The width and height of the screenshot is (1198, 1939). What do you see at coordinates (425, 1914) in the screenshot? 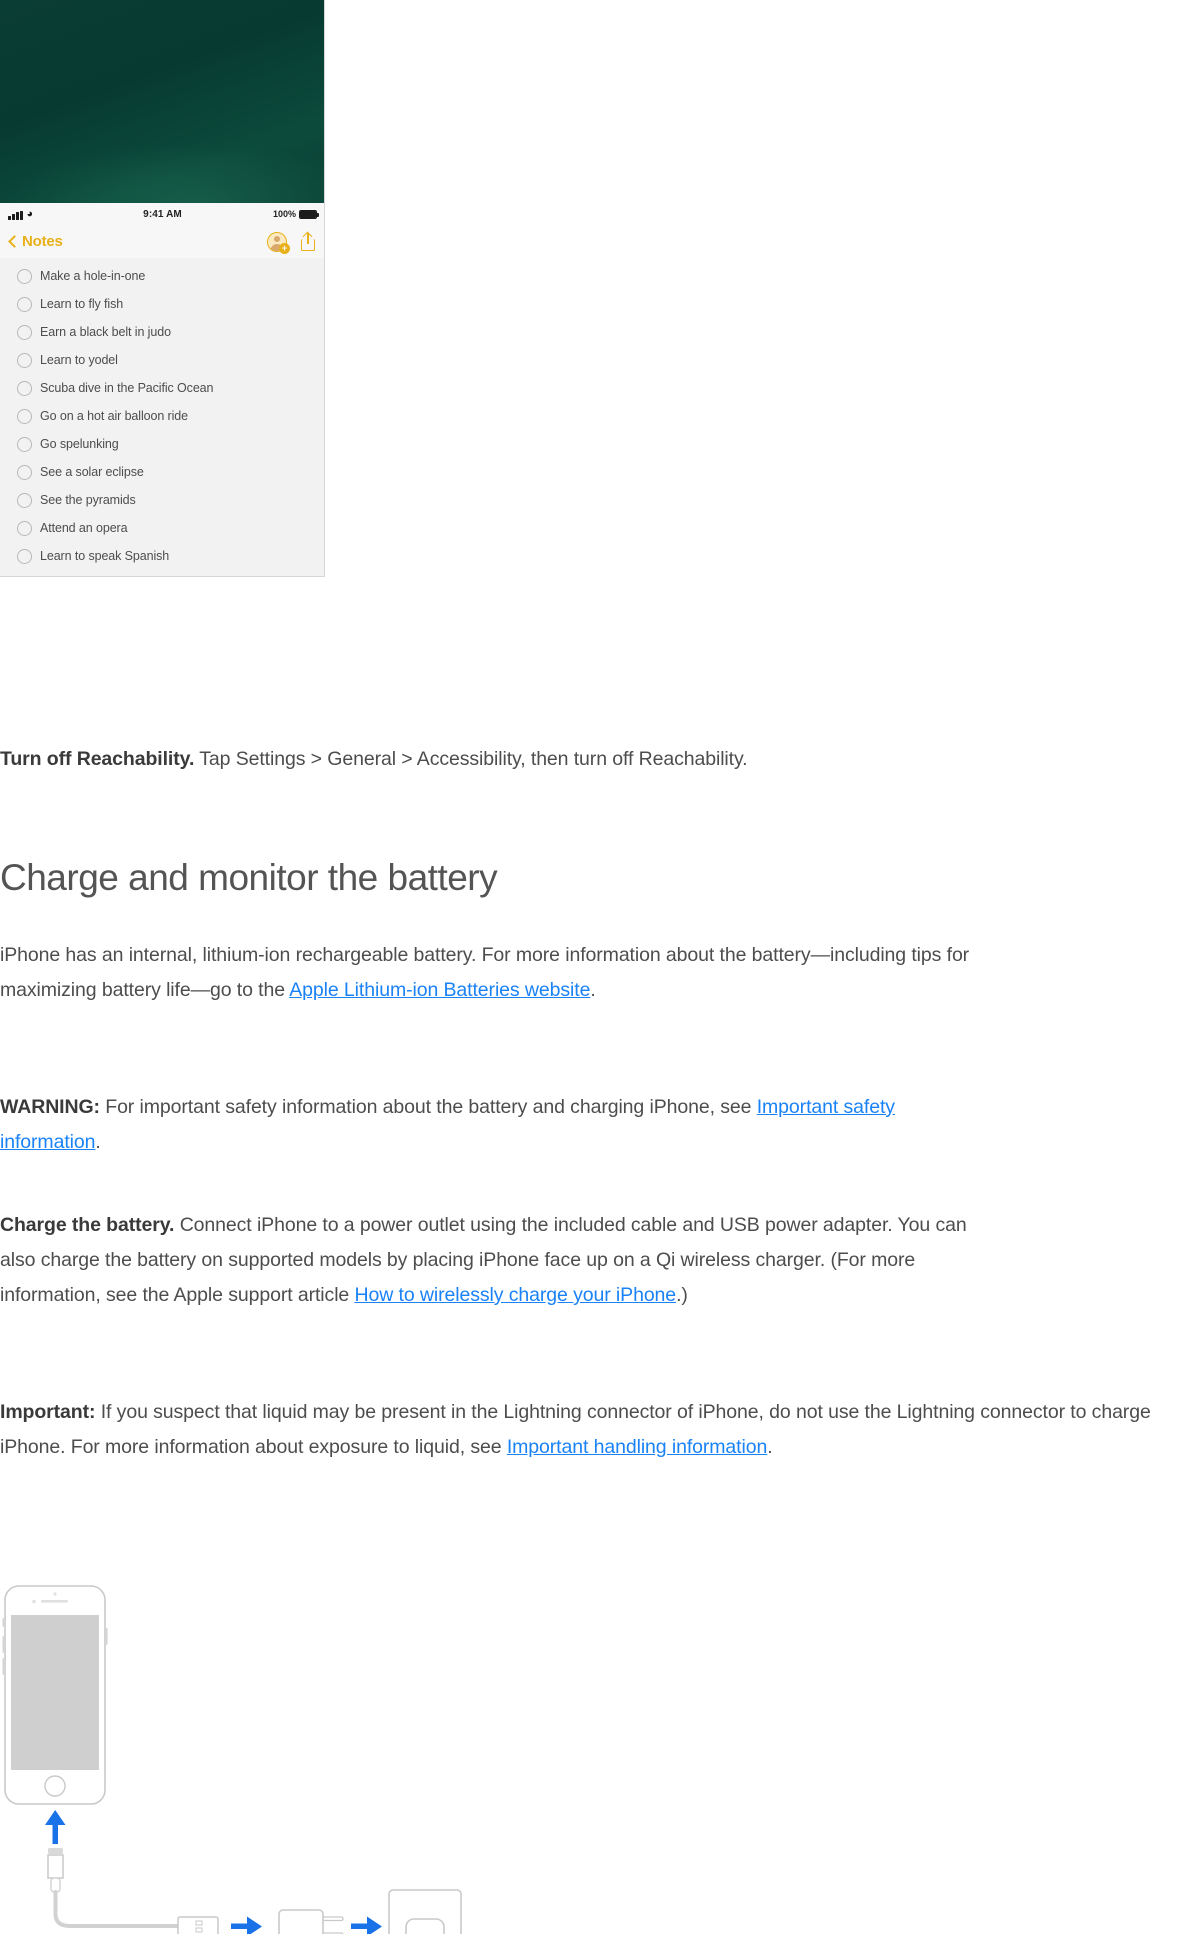
I see `wall-outlet-icon` at bounding box center [425, 1914].